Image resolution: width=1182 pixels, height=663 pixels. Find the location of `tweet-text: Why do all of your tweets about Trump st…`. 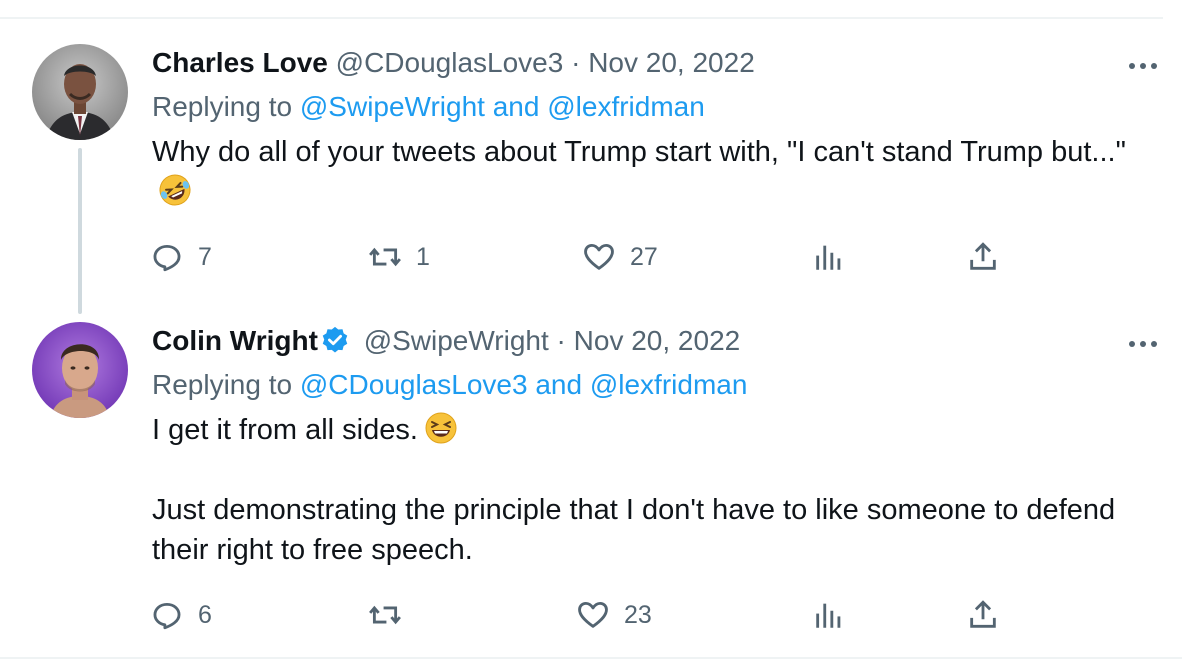

tweet-text: Why do all of your tweets about Trump st… is located at coordinates (642, 172).